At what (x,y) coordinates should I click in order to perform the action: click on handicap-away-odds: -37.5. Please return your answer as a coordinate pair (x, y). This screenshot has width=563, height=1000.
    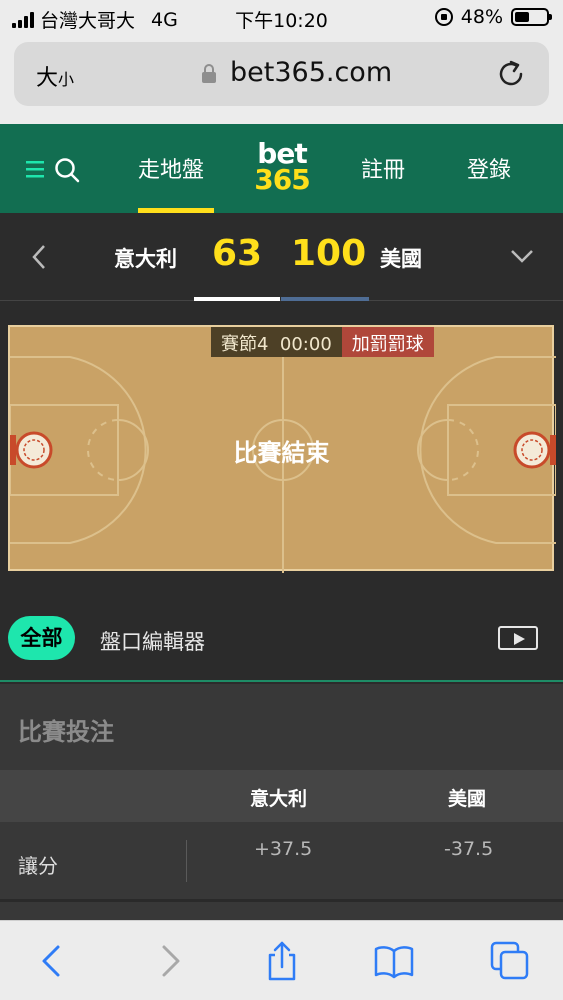
    Looking at the image, I should click on (468, 849).